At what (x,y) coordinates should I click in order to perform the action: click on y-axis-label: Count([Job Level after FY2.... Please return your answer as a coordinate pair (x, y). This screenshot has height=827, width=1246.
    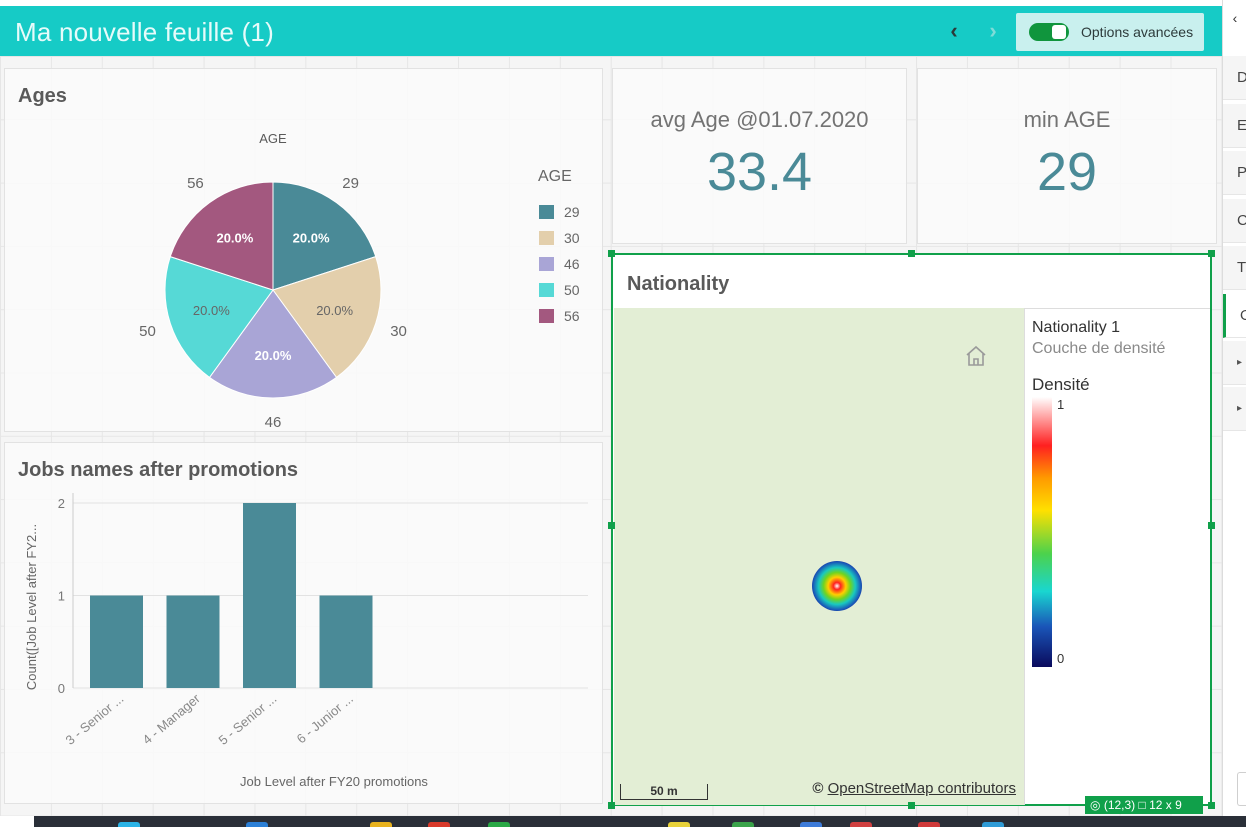
    Looking at the image, I should click on (31, 607).